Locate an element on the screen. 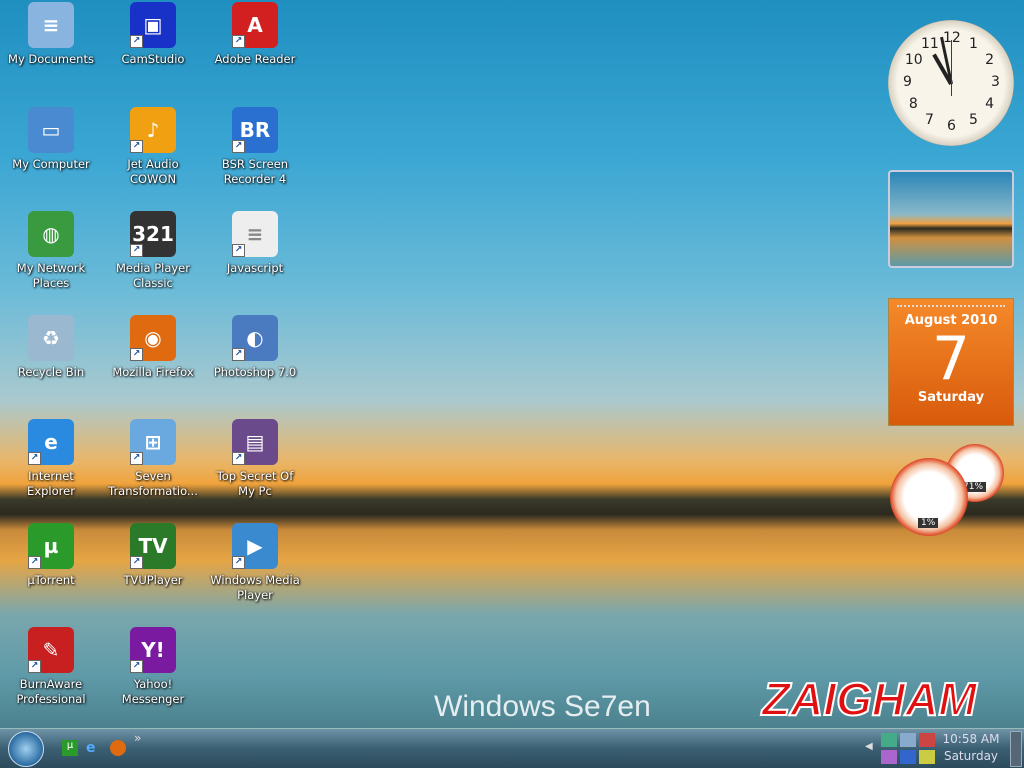 The height and width of the screenshot is (768, 1024). signature-watermark: ZAIGHAM is located at coordinates (869, 699).